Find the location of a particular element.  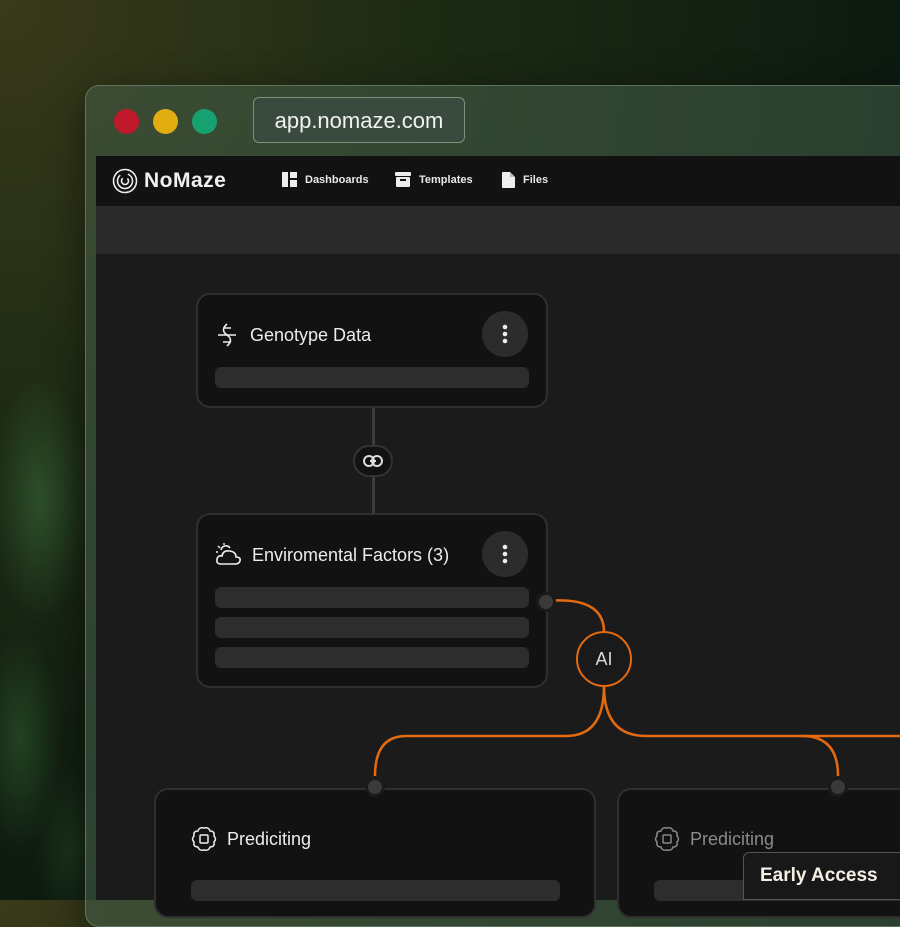

genotype-data-field is located at coordinates (372, 377).